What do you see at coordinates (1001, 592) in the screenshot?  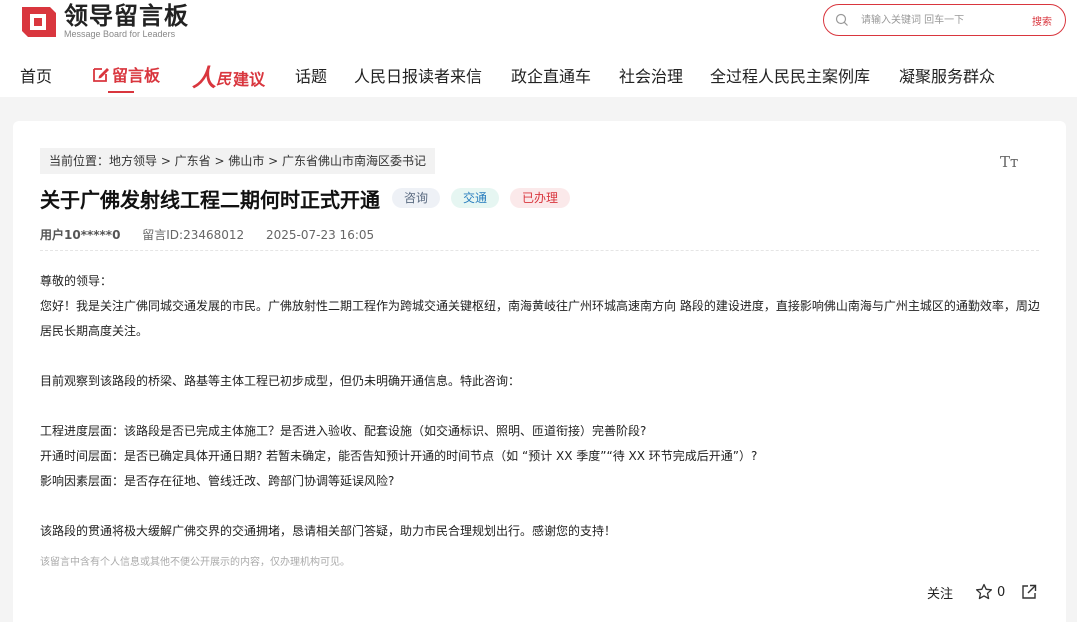 I see `like-count: 0` at bounding box center [1001, 592].